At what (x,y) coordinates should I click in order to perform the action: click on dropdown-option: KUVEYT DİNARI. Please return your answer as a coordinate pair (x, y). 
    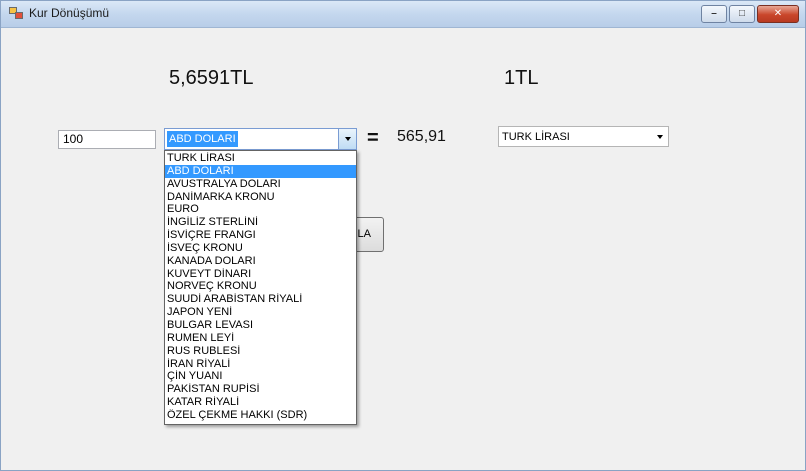
    Looking at the image, I should click on (260, 274).